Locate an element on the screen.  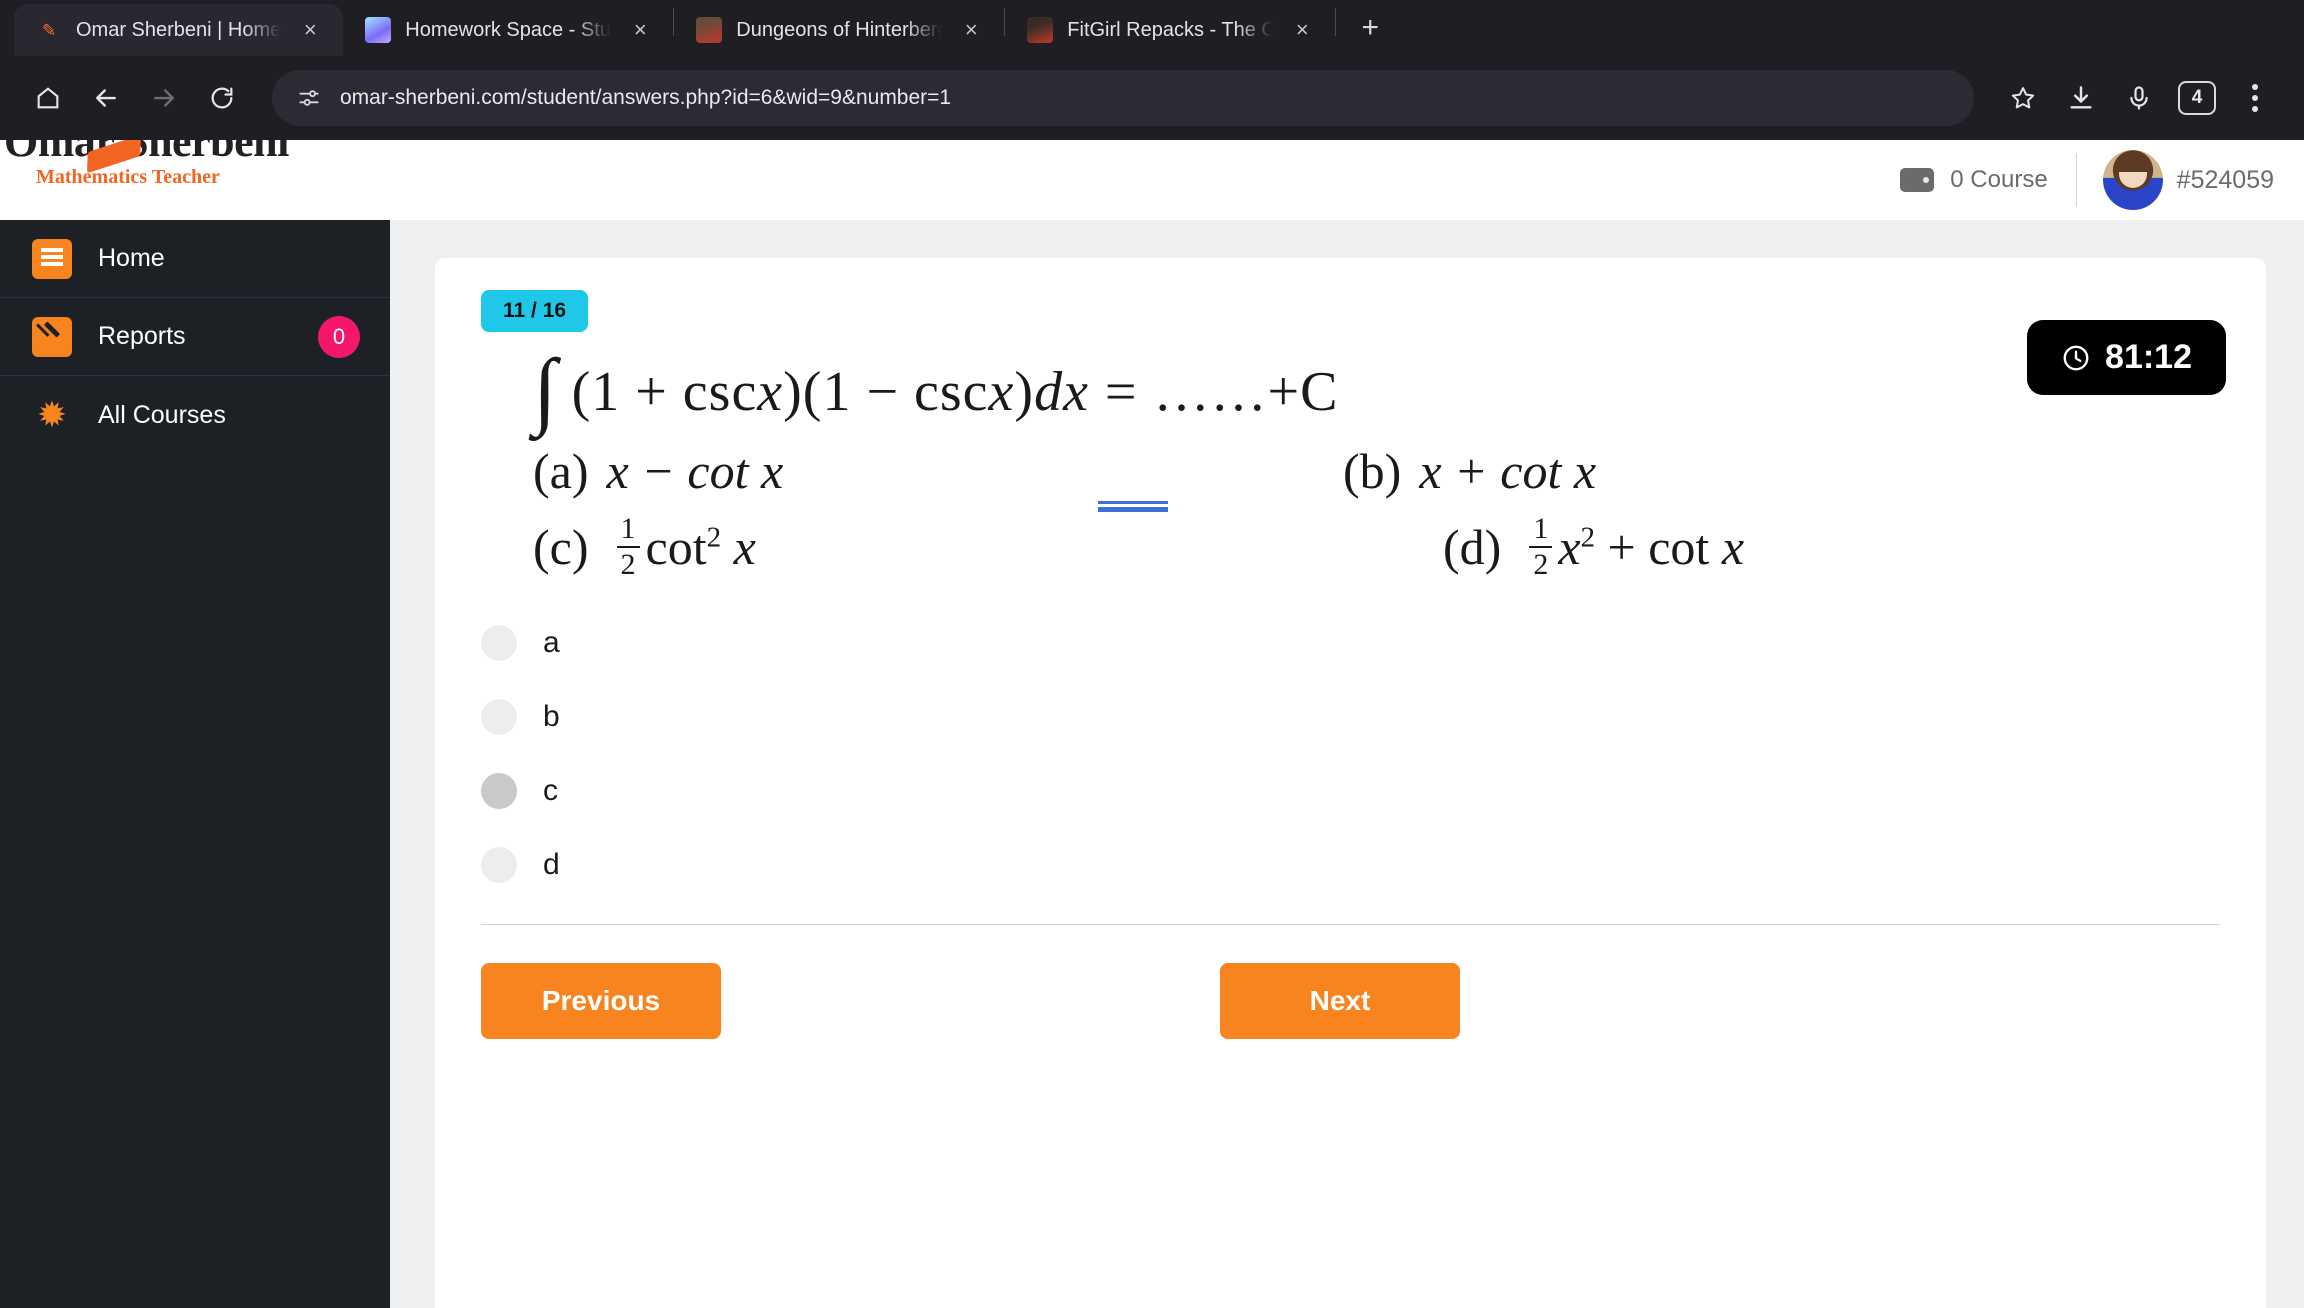
quiz-navigation: Previous Next is located at coordinates (1350, 1001).